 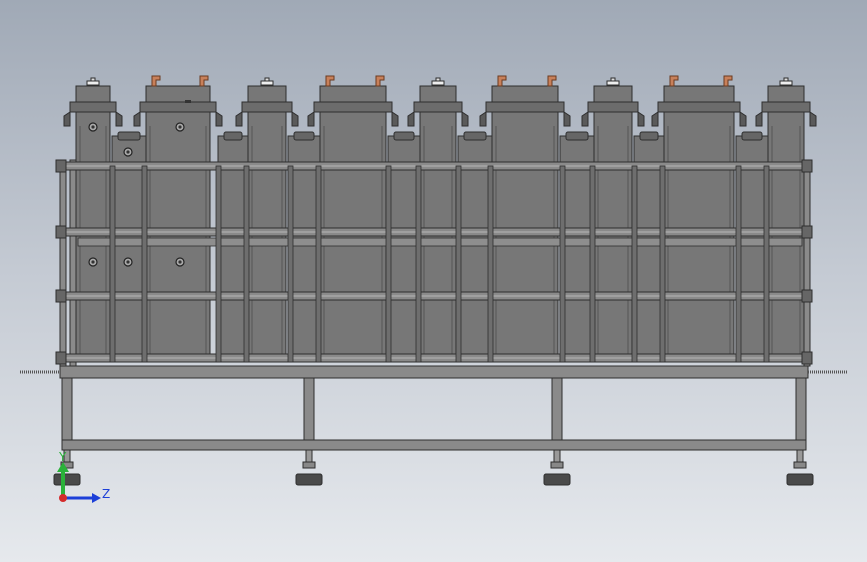 I want to click on module-4-cap-flange, so click(x=353, y=107).